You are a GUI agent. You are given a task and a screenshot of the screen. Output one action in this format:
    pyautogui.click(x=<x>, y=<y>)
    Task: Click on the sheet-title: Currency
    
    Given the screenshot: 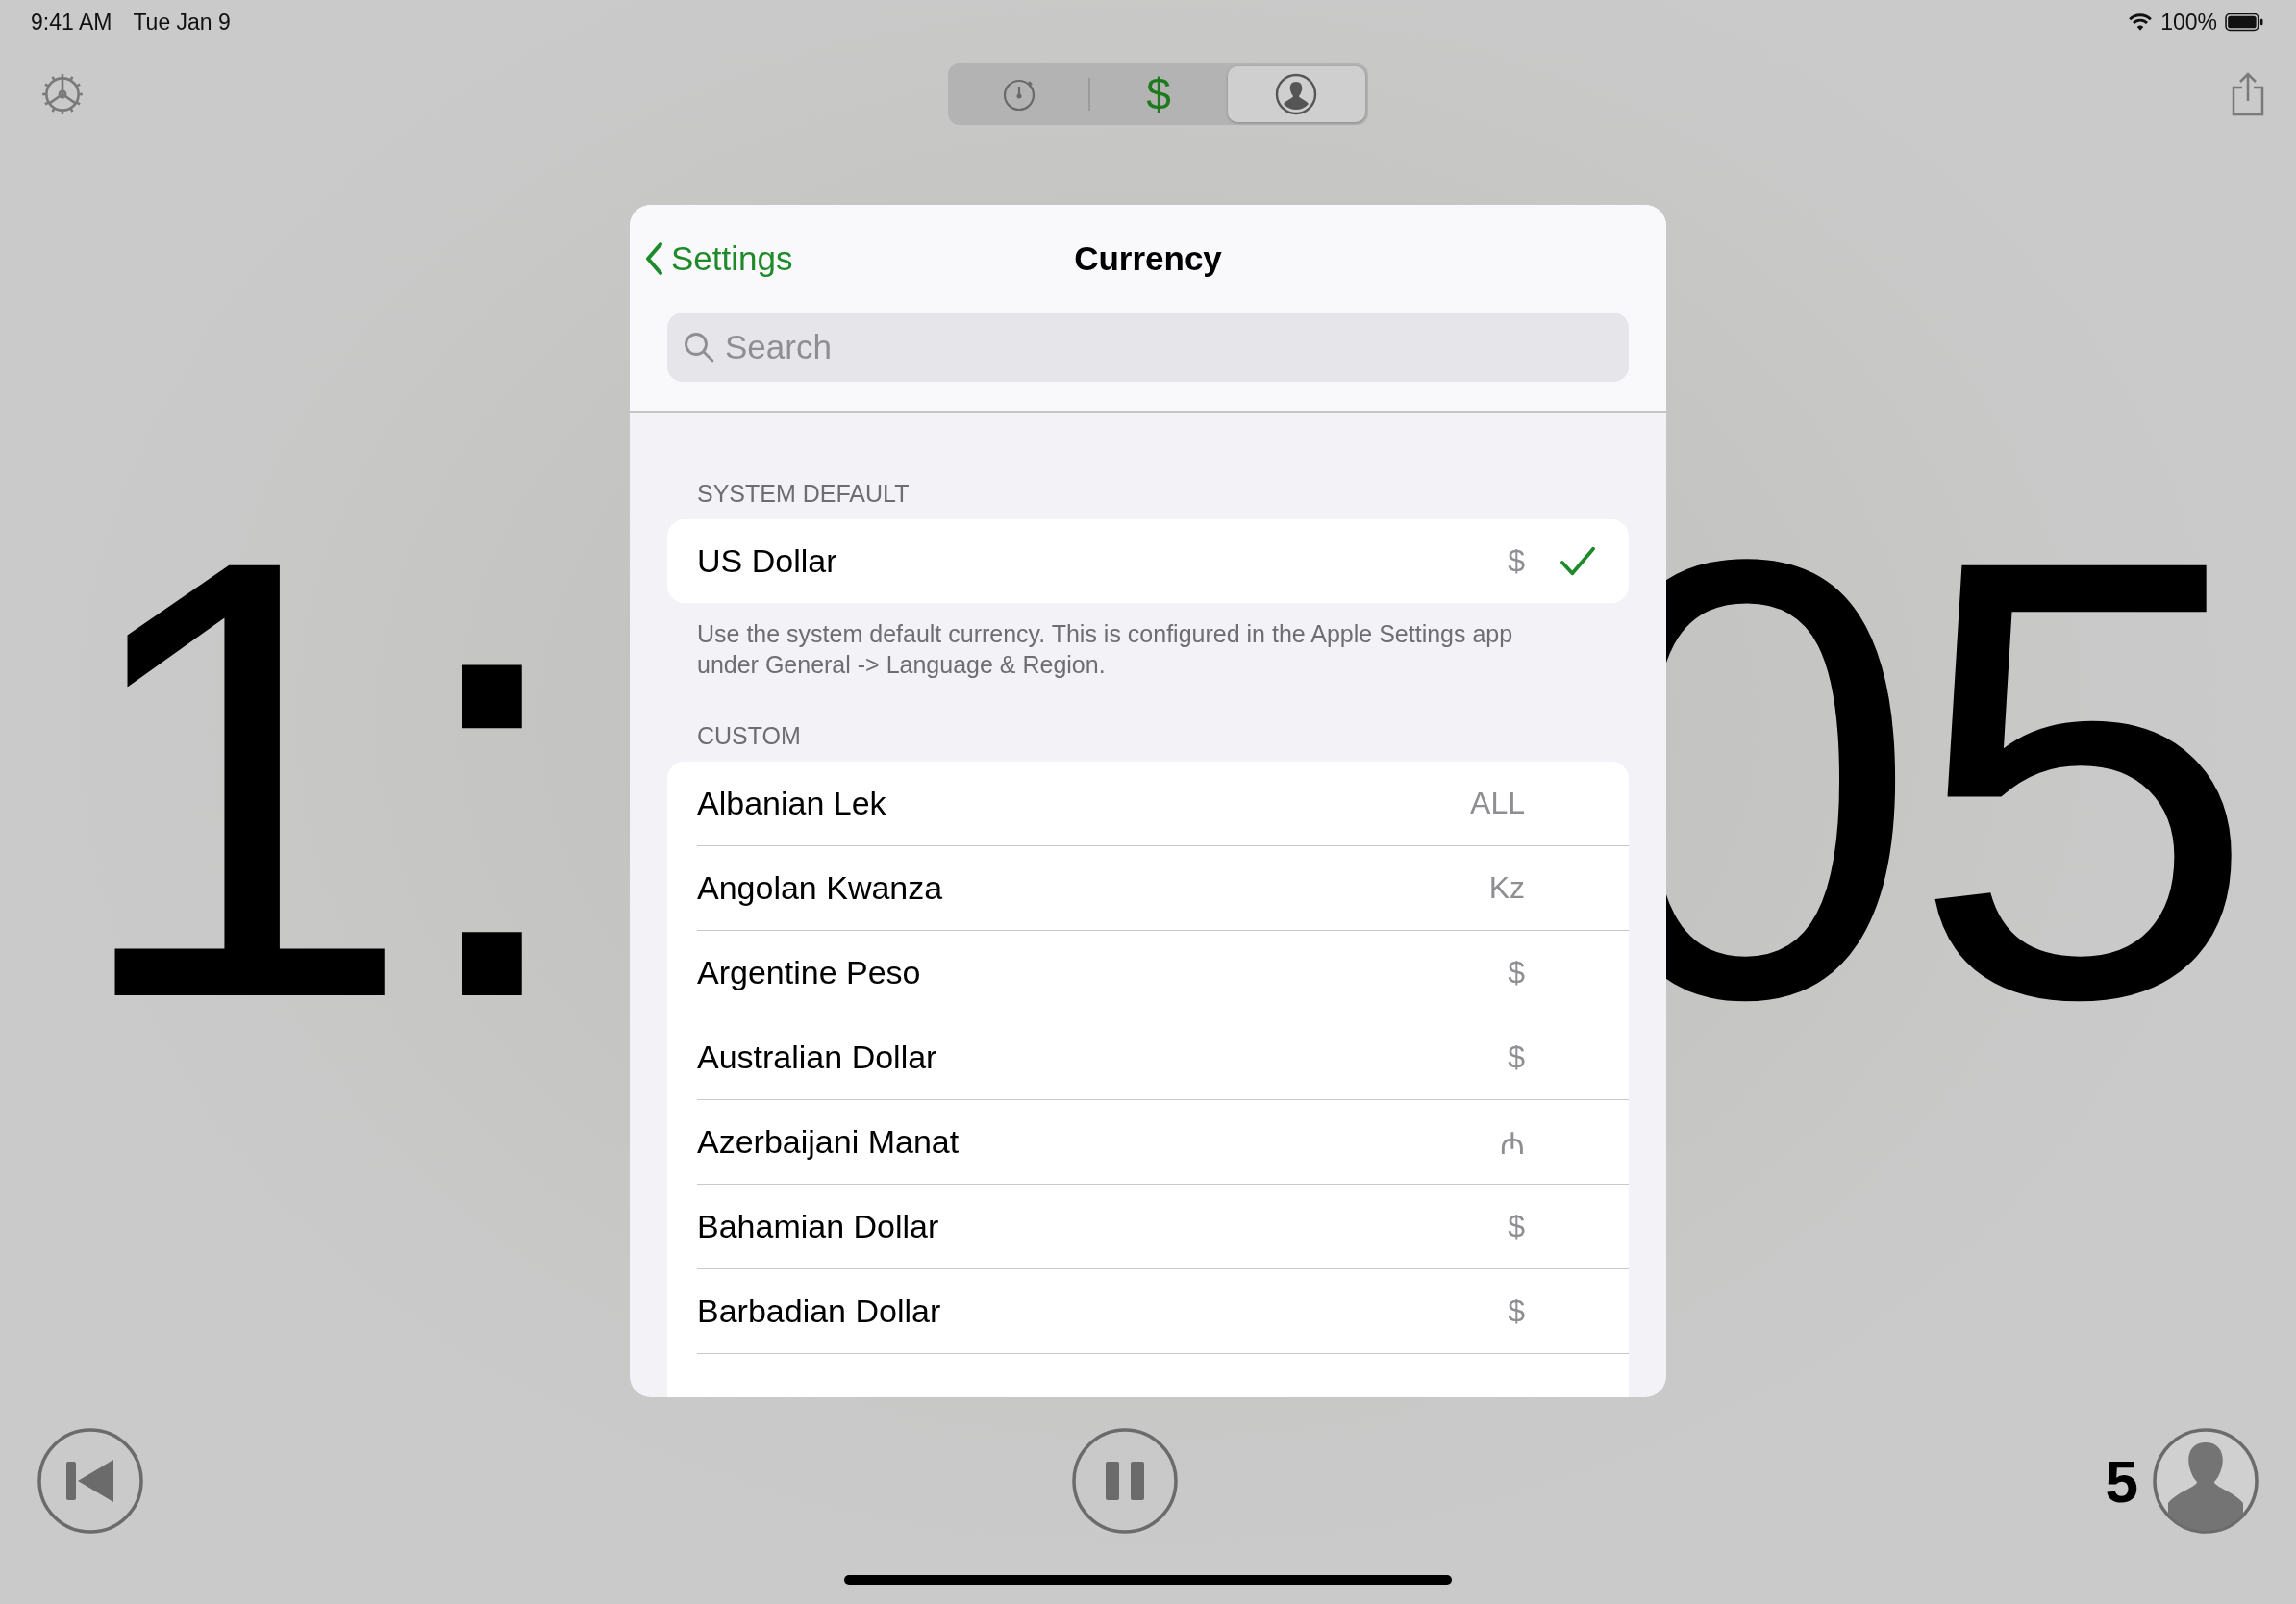 What is the action you would take?
    pyautogui.click(x=1148, y=258)
    